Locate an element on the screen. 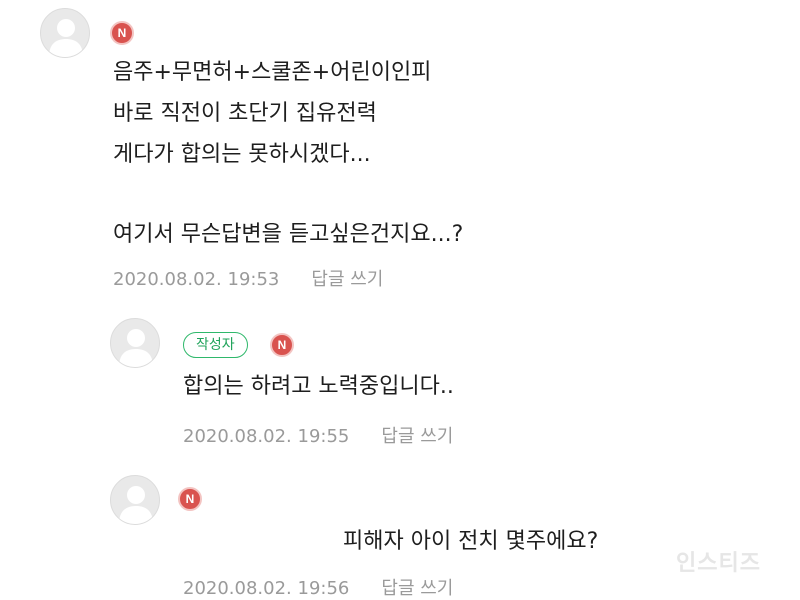 The image size is (800, 600). comment-text-line: 여기서 무슨답변을 듣고싶은건지요...? is located at coordinates (288, 234).